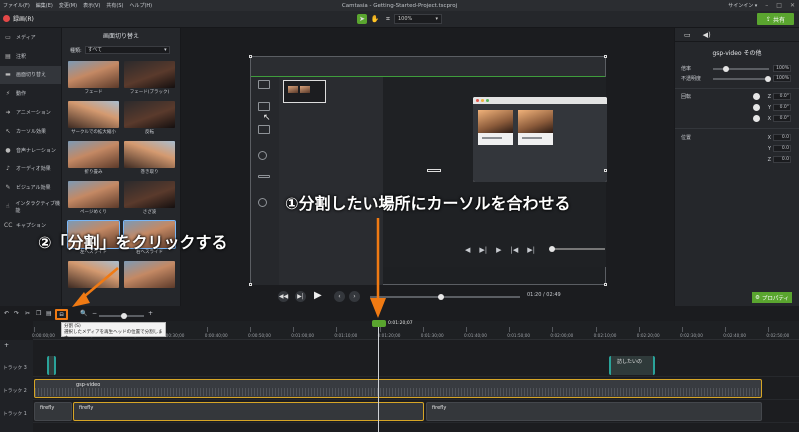 The width and height of the screenshot is (799, 432). What do you see at coordinates (375, 19) in the screenshot?
I see `pan-tool-icon: ✋` at bounding box center [375, 19].